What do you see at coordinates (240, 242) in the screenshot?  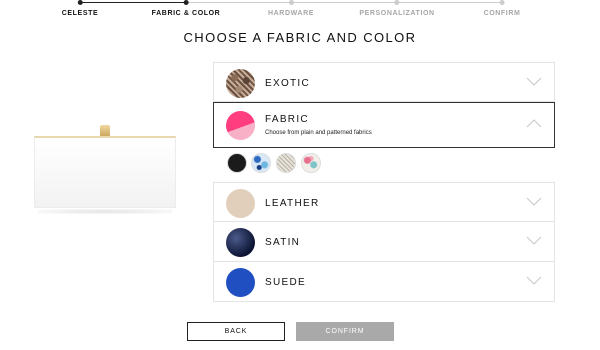 I see `satin-swatch` at bounding box center [240, 242].